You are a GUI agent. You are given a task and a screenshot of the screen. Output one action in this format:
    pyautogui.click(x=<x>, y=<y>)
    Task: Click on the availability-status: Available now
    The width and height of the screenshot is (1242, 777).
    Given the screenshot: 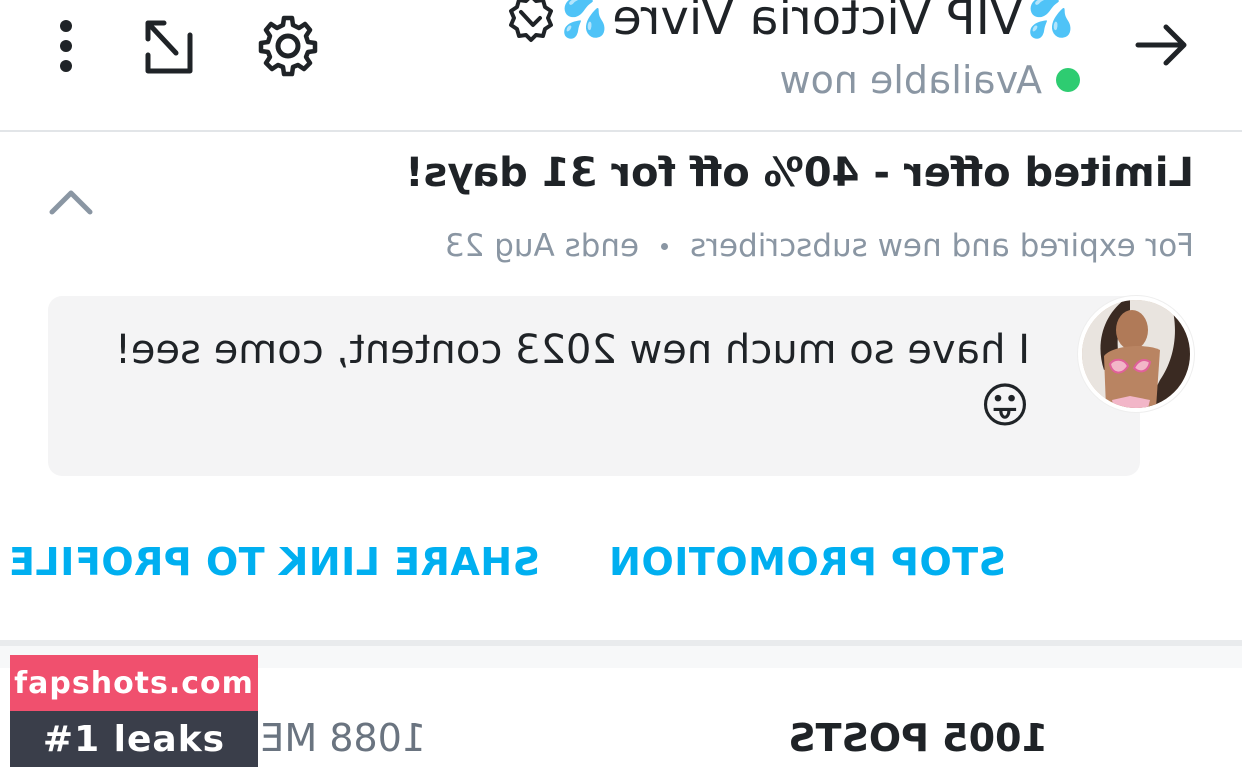 What is the action you would take?
    pyautogui.click(x=929, y=80)
    